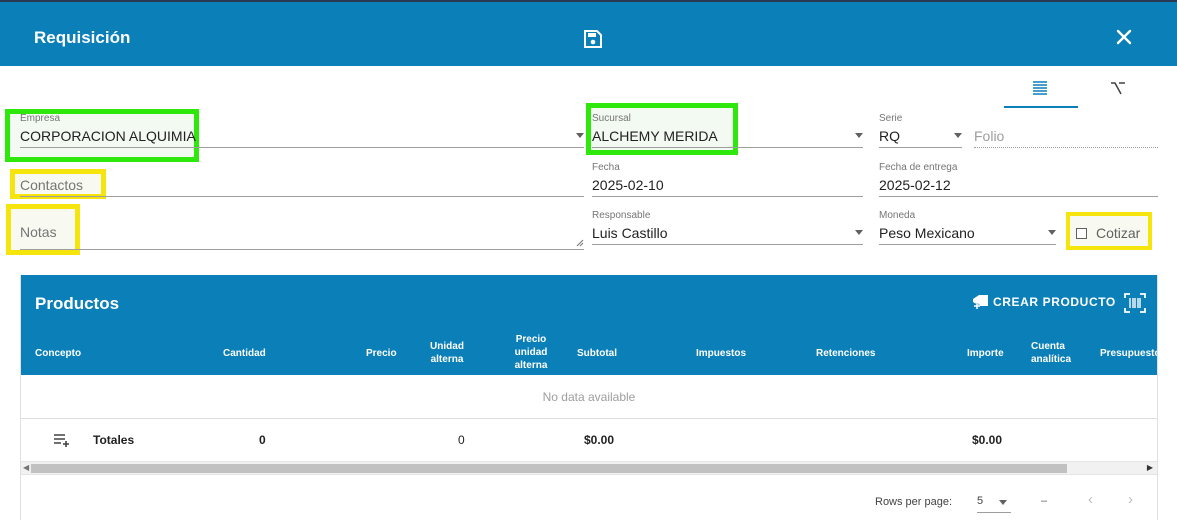  Describe the element at coordinates (915, 185) in the screenshot. I see `fecha-entrega-value: 2025-02-12` at that location.